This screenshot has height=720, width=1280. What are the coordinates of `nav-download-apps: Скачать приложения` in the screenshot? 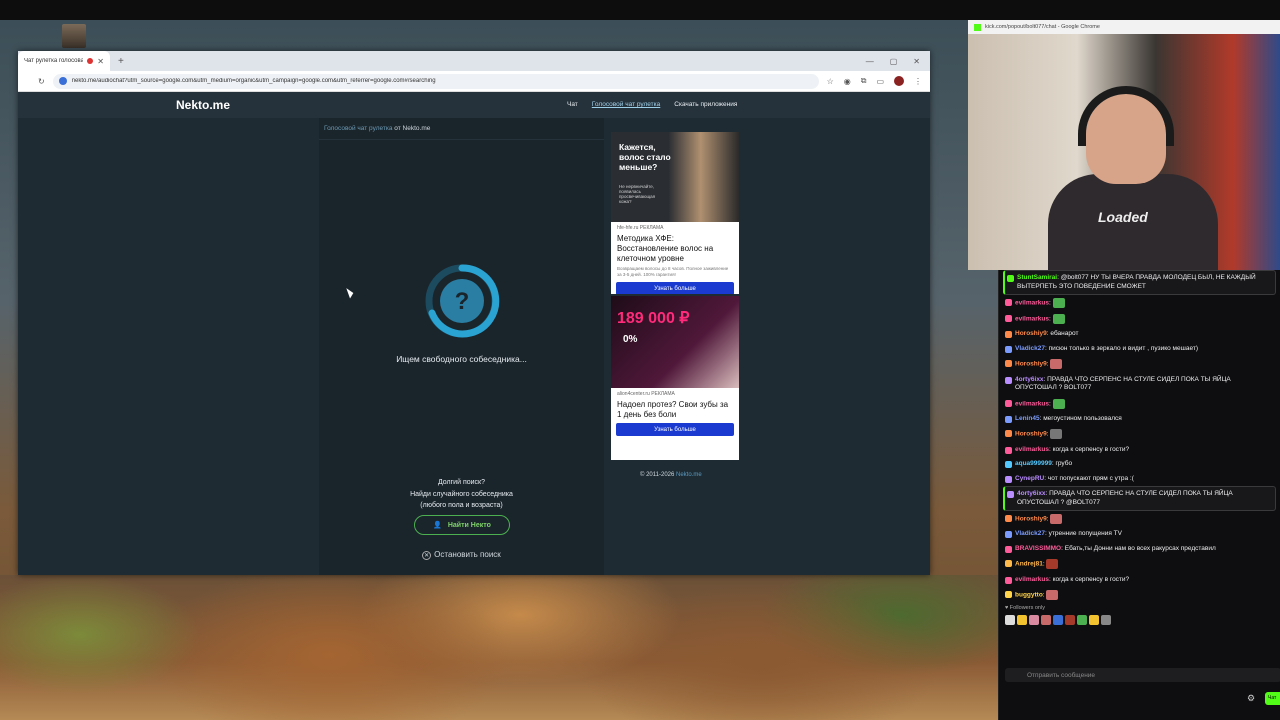 It's located at (705, 104).